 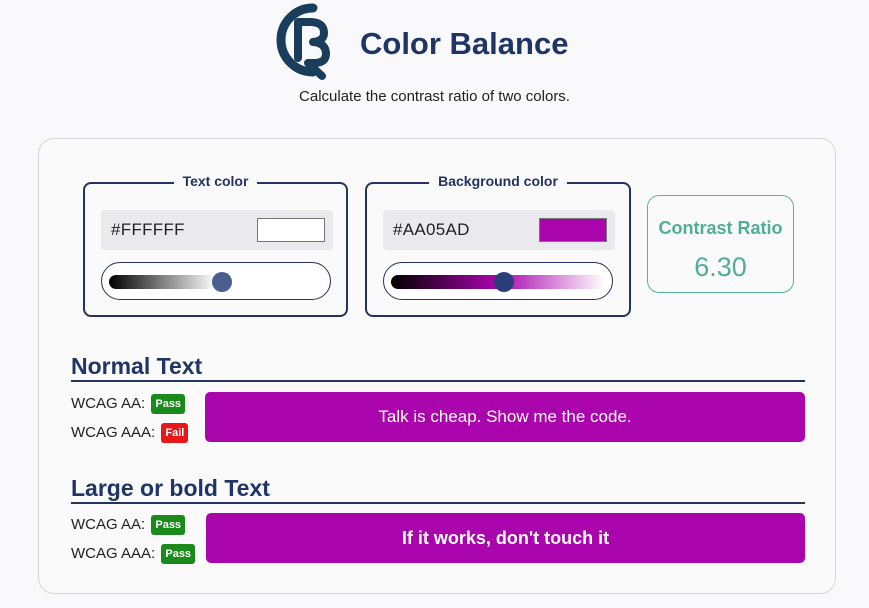 What do you see at coordinates (438, 503) in the screenshot?
I see `large-text-divider` at bounding box center [438, 503].